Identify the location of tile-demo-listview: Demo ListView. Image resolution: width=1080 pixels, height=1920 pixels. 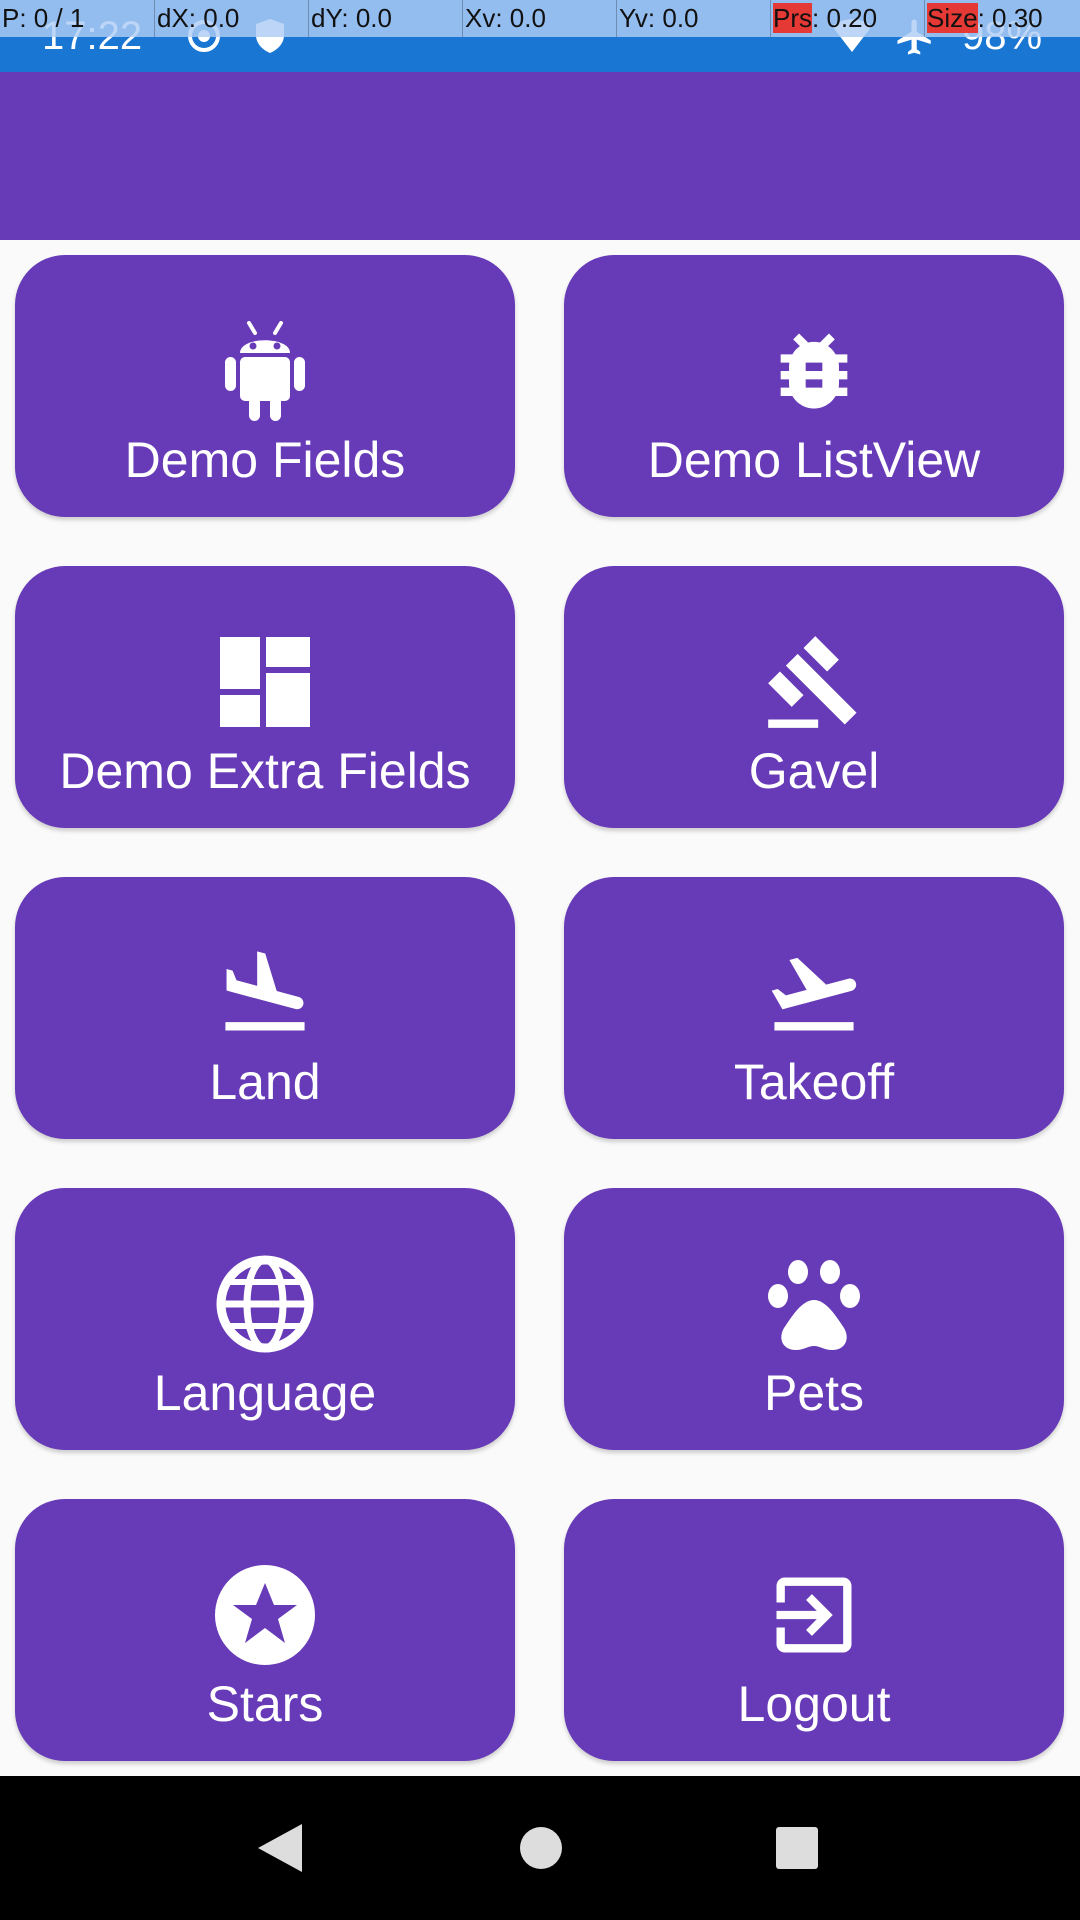
(814, 386).